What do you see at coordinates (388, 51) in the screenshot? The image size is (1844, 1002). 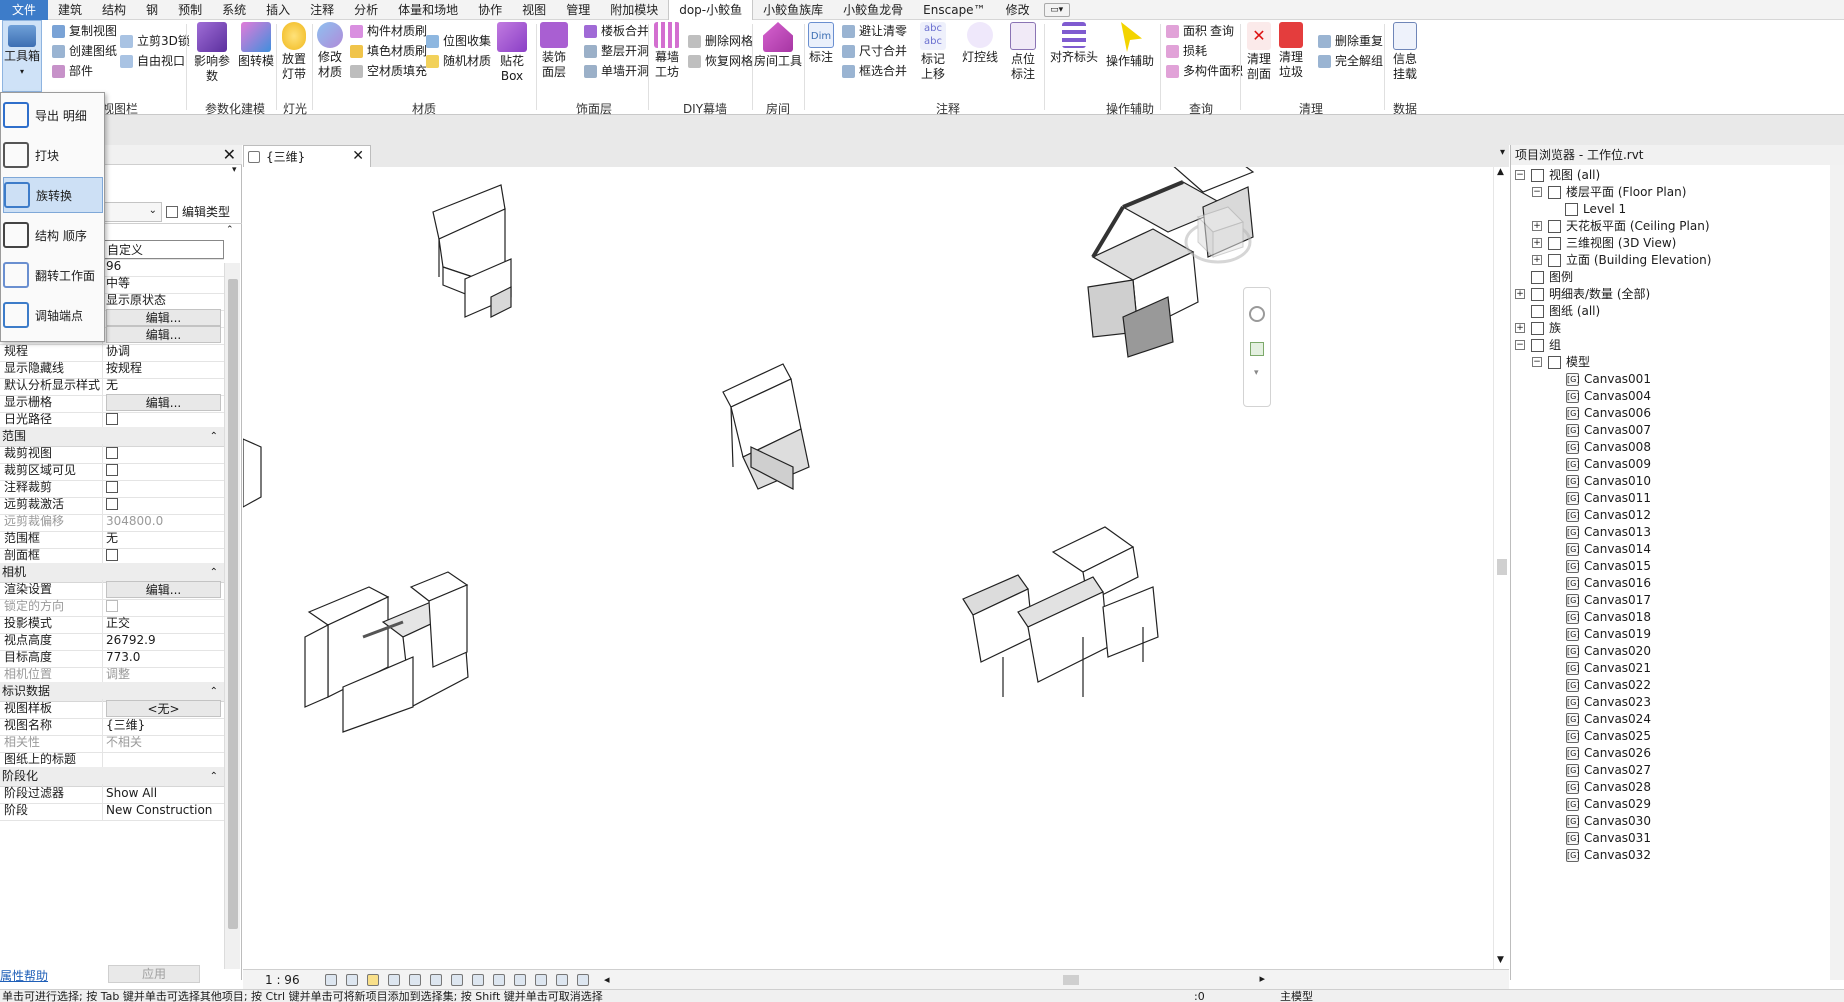 I see `fill-color-brush-button: 填色材质刷` at bounding box center [388, 51].